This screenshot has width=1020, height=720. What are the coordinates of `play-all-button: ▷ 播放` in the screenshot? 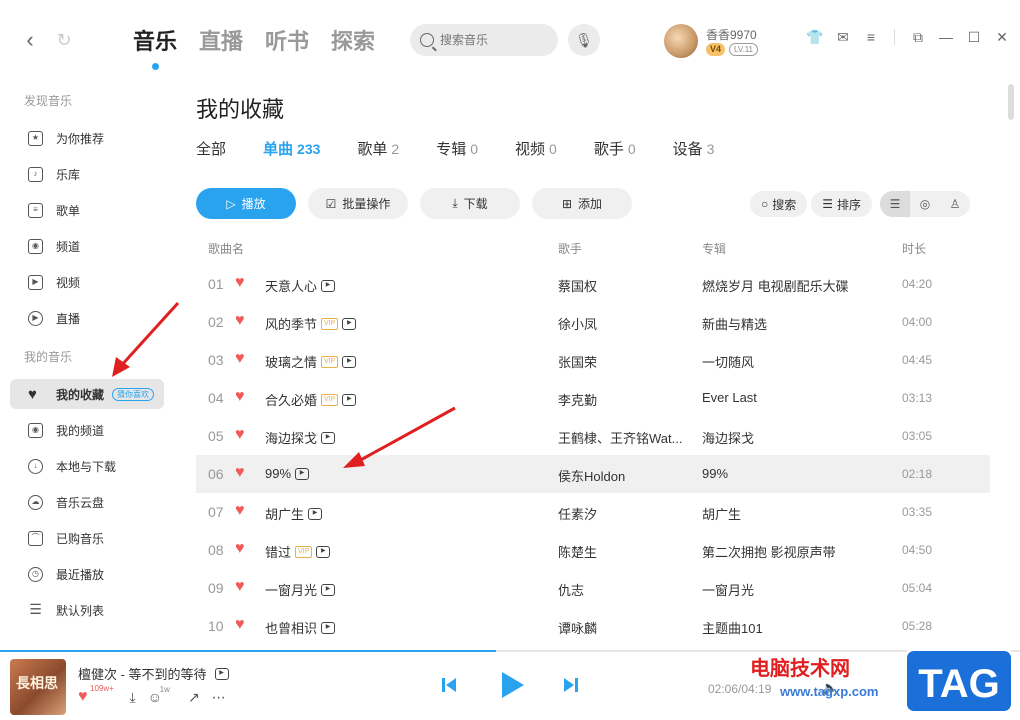 It's located at (246, 203).